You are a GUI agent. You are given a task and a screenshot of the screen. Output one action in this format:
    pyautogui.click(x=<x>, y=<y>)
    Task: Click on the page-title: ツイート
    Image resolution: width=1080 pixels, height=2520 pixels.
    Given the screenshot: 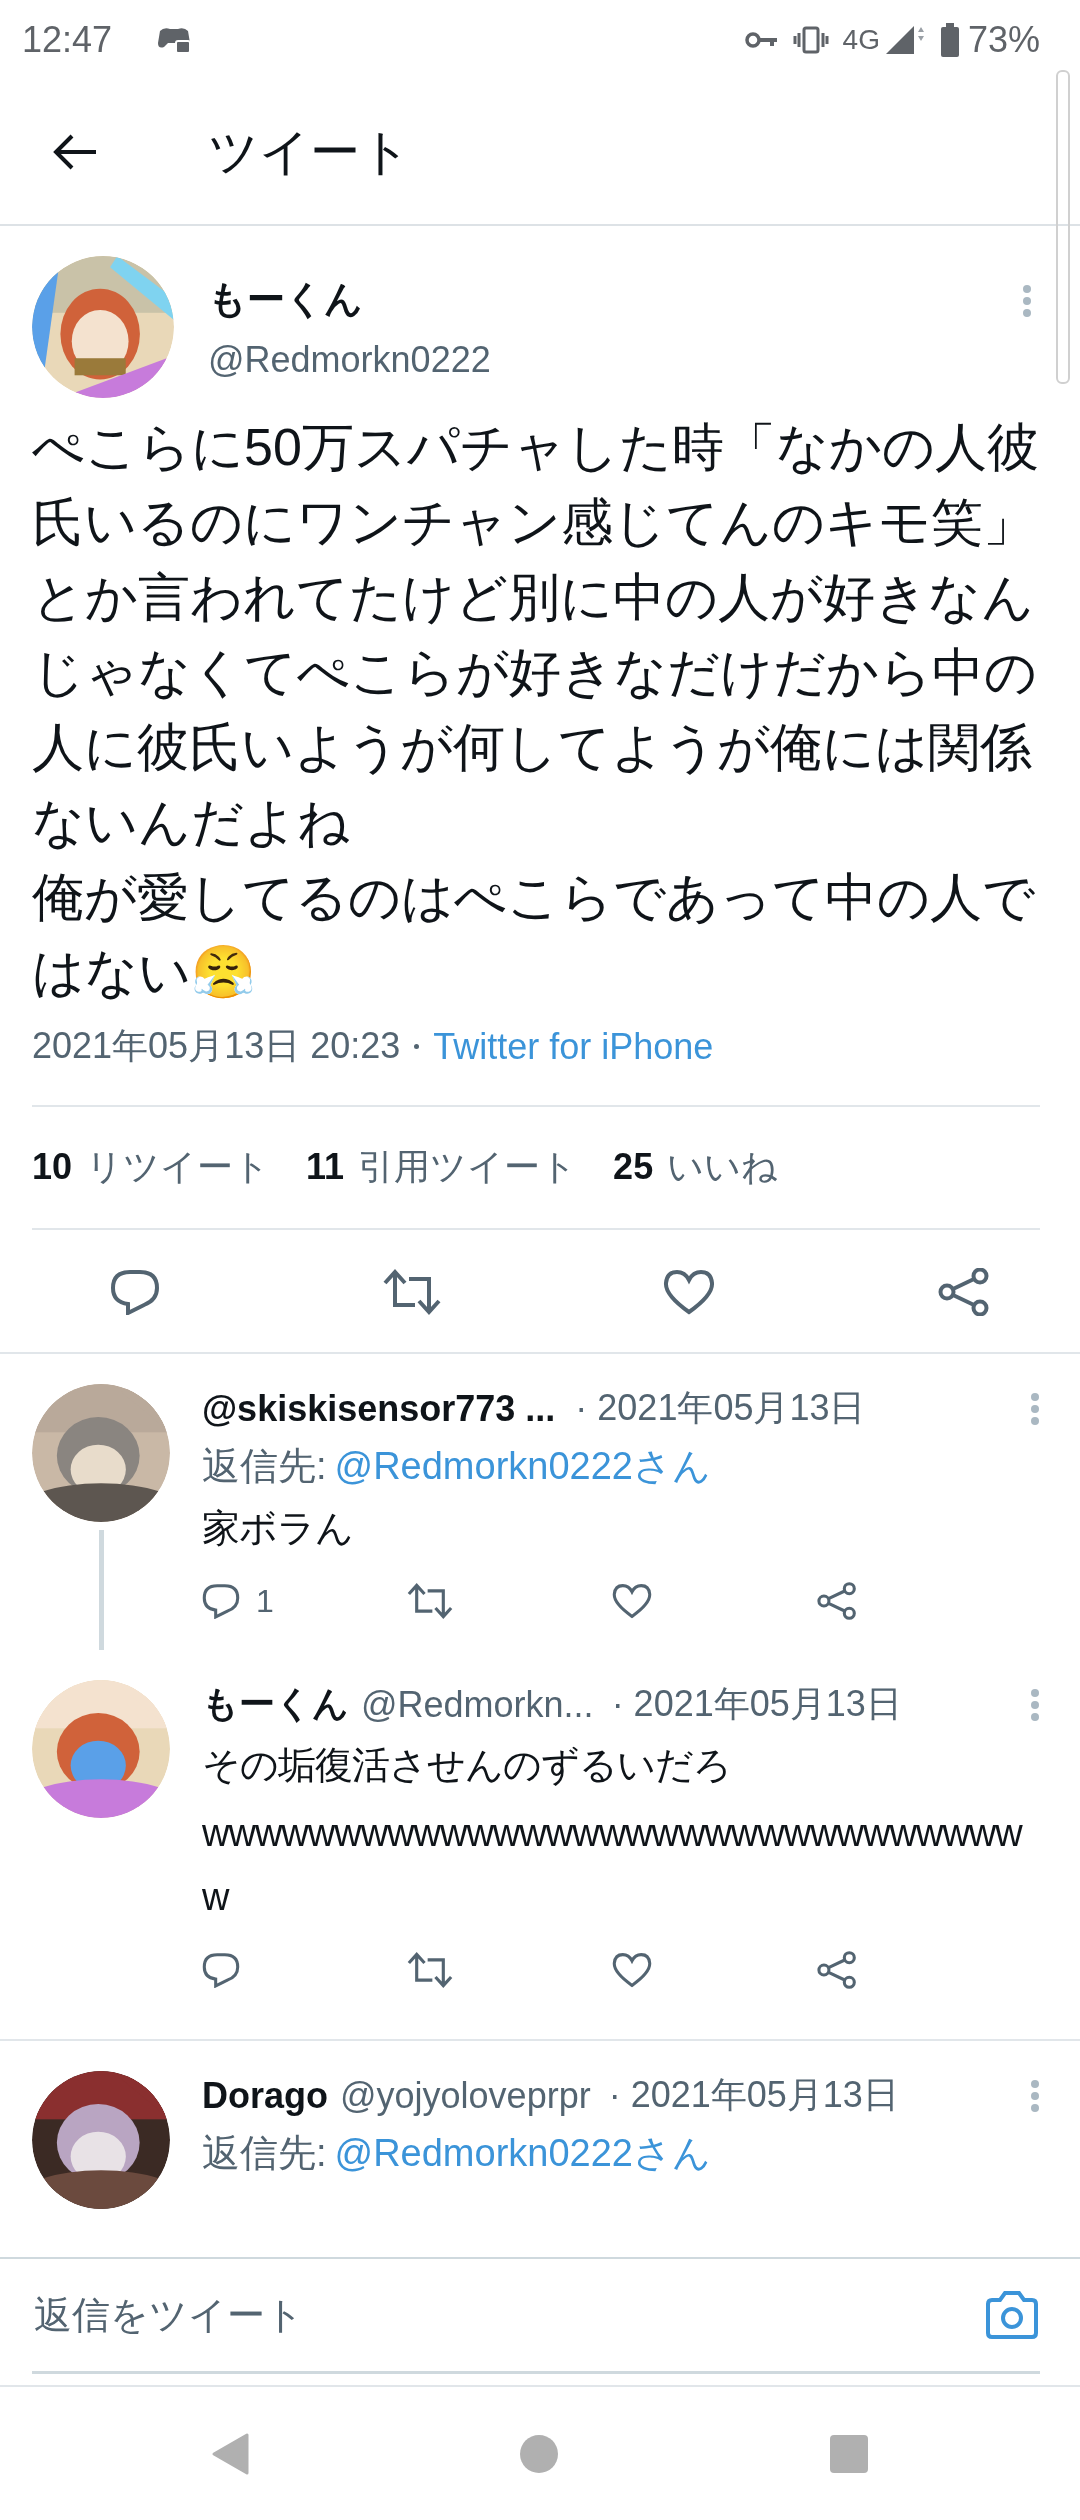 What is the action you would take?
    pyautogui.click(x=309, y=152)
    